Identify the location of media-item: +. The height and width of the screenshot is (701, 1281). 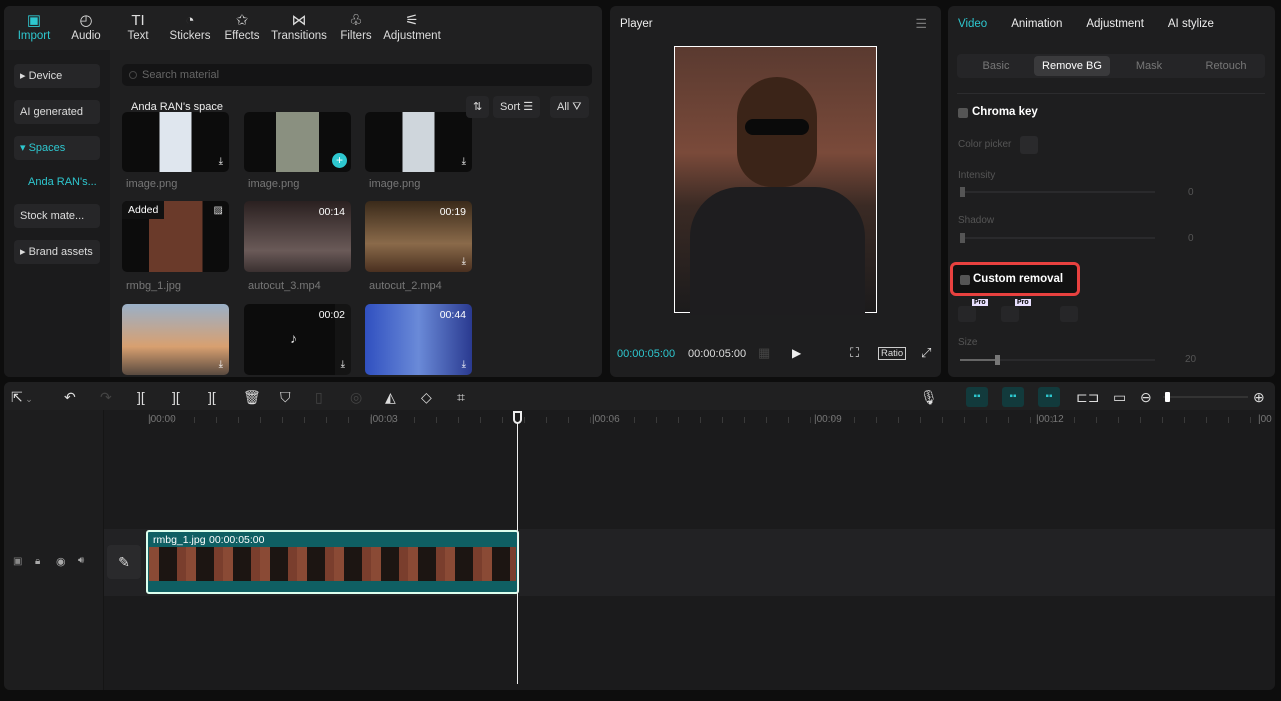
(297, 142).